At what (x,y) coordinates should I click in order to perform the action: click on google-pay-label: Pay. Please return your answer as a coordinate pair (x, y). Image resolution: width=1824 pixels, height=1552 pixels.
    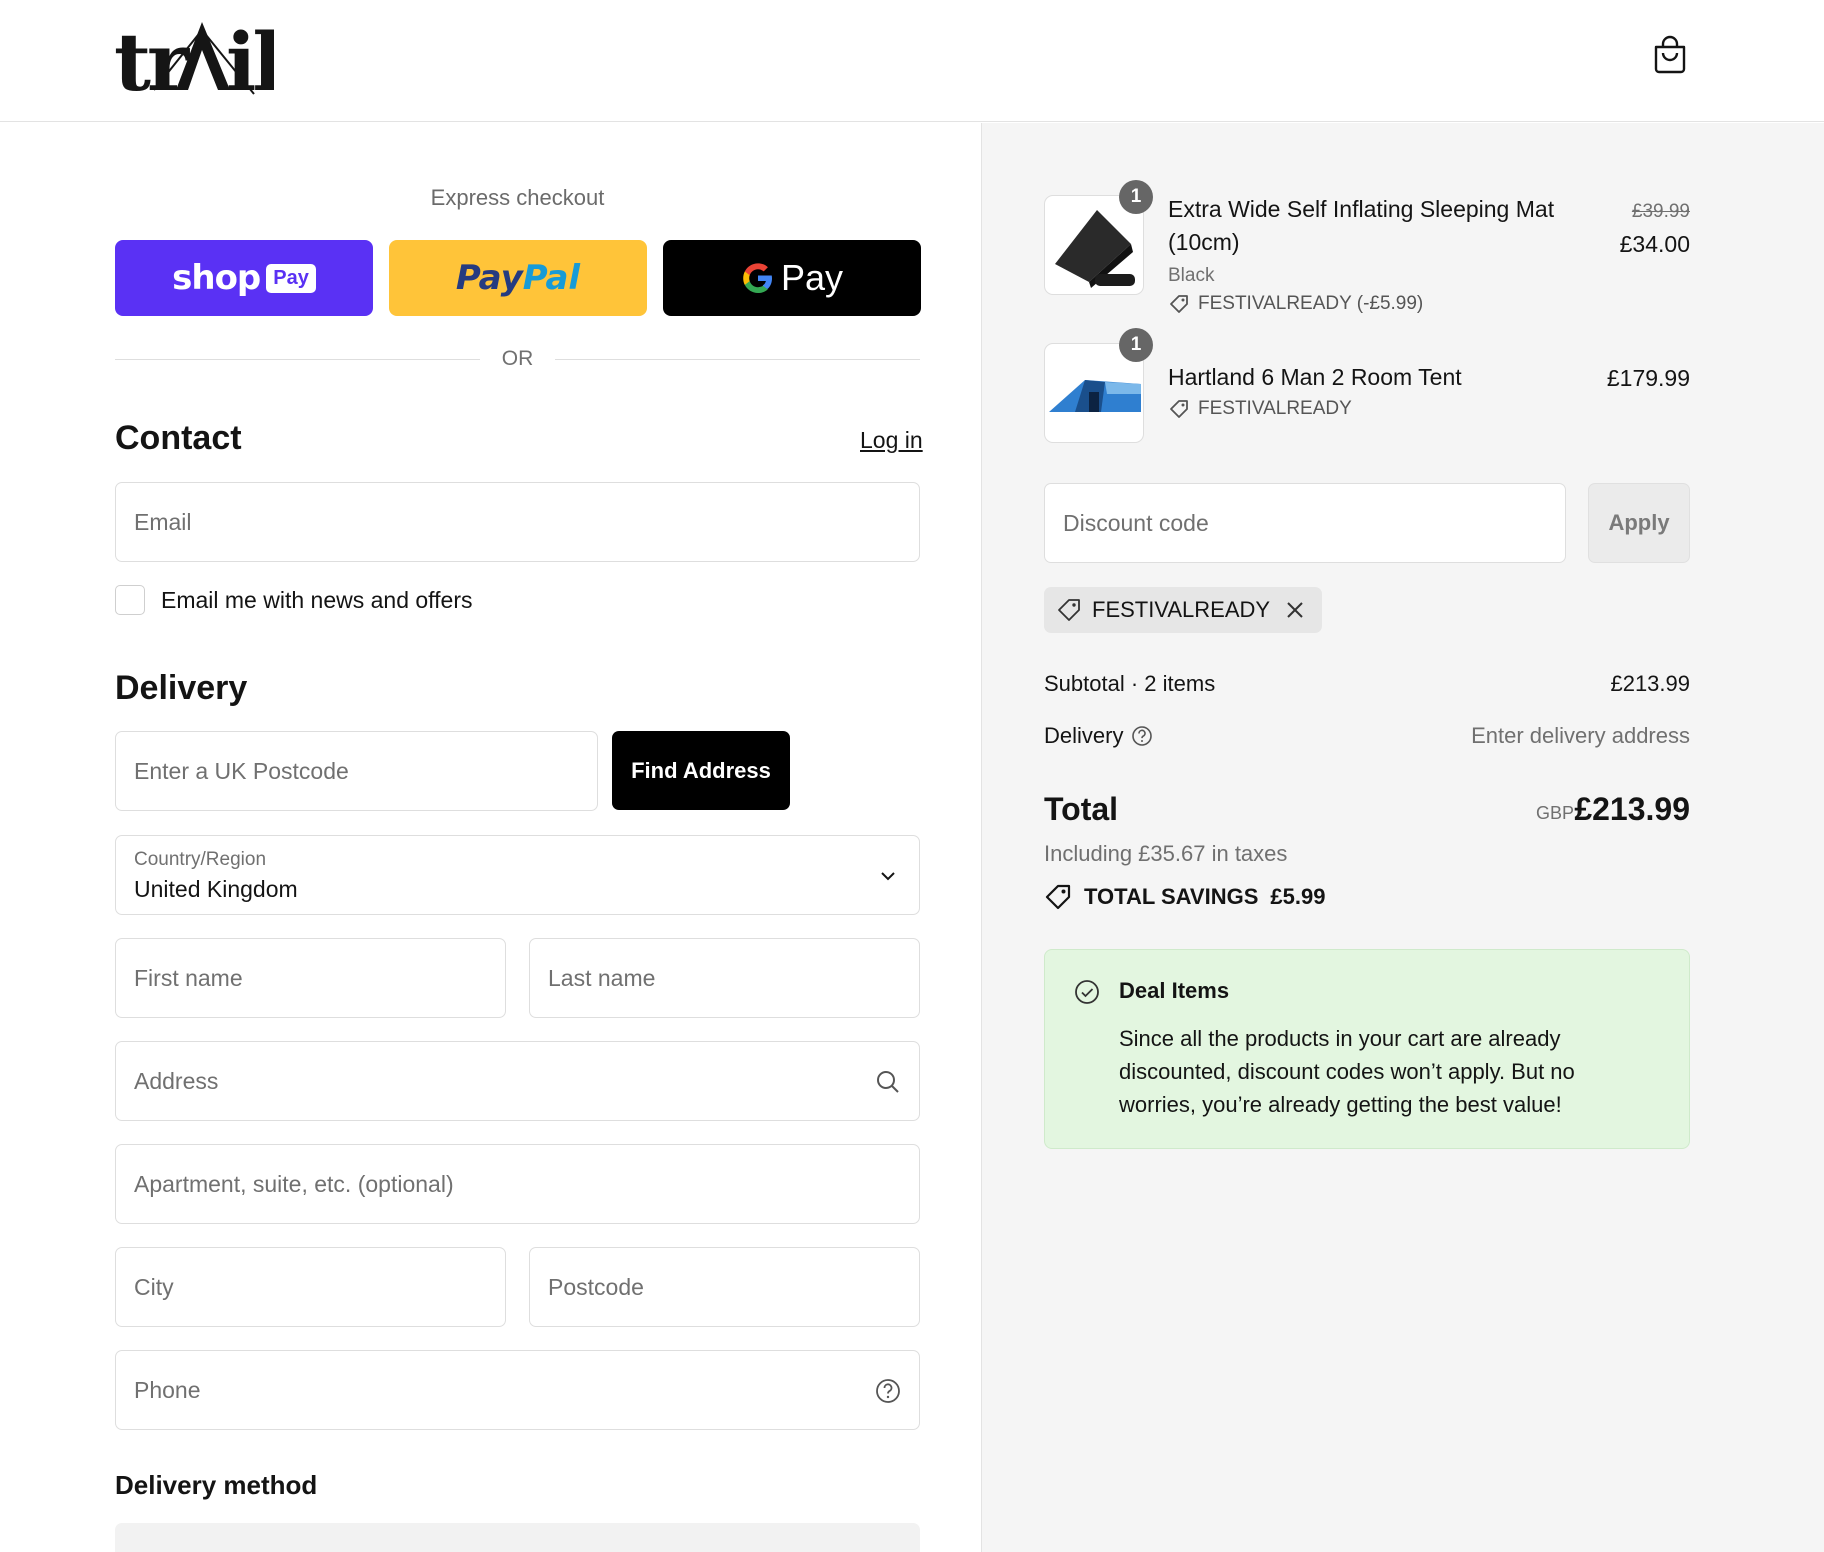
    Looking at the image, I should click on (812, 277).